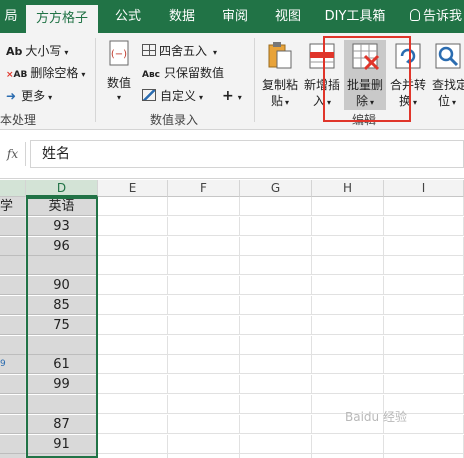  What do you see at coordinates (276, 188) in the screenshot?
I see `column-header-g: G` at bounding box center [276, 188].